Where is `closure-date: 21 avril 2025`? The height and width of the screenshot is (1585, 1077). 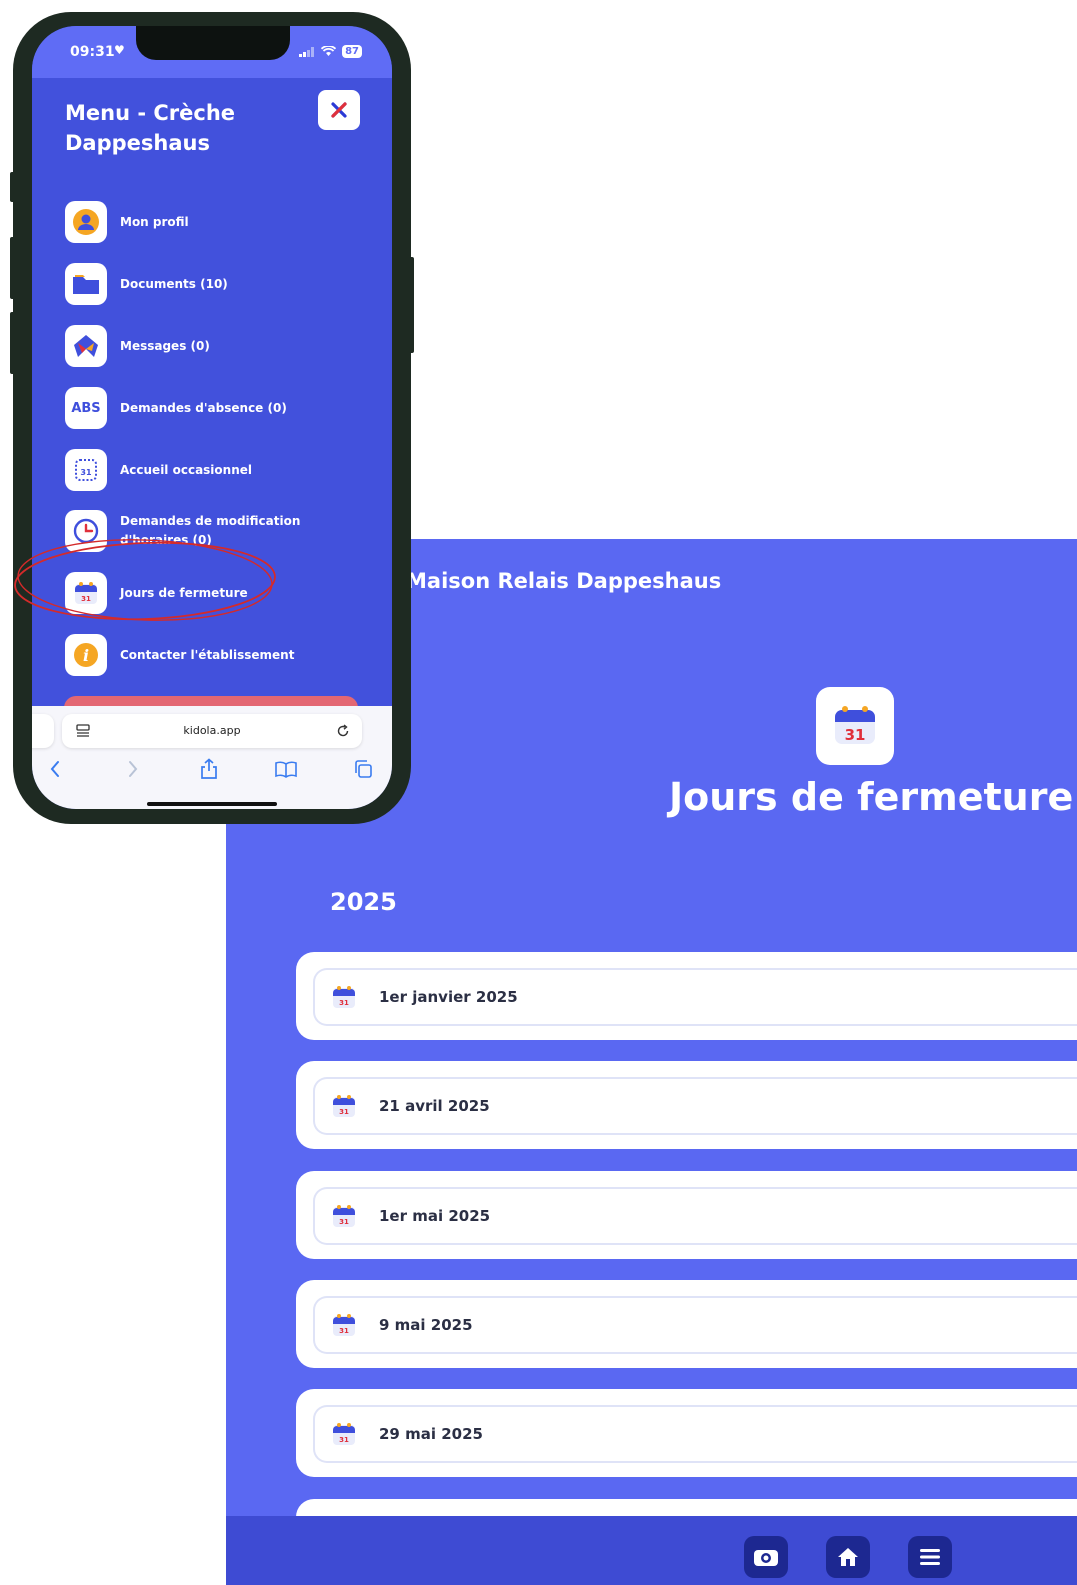 closure-date: 21 avril 2025 is located at coordinates (434, 1106).